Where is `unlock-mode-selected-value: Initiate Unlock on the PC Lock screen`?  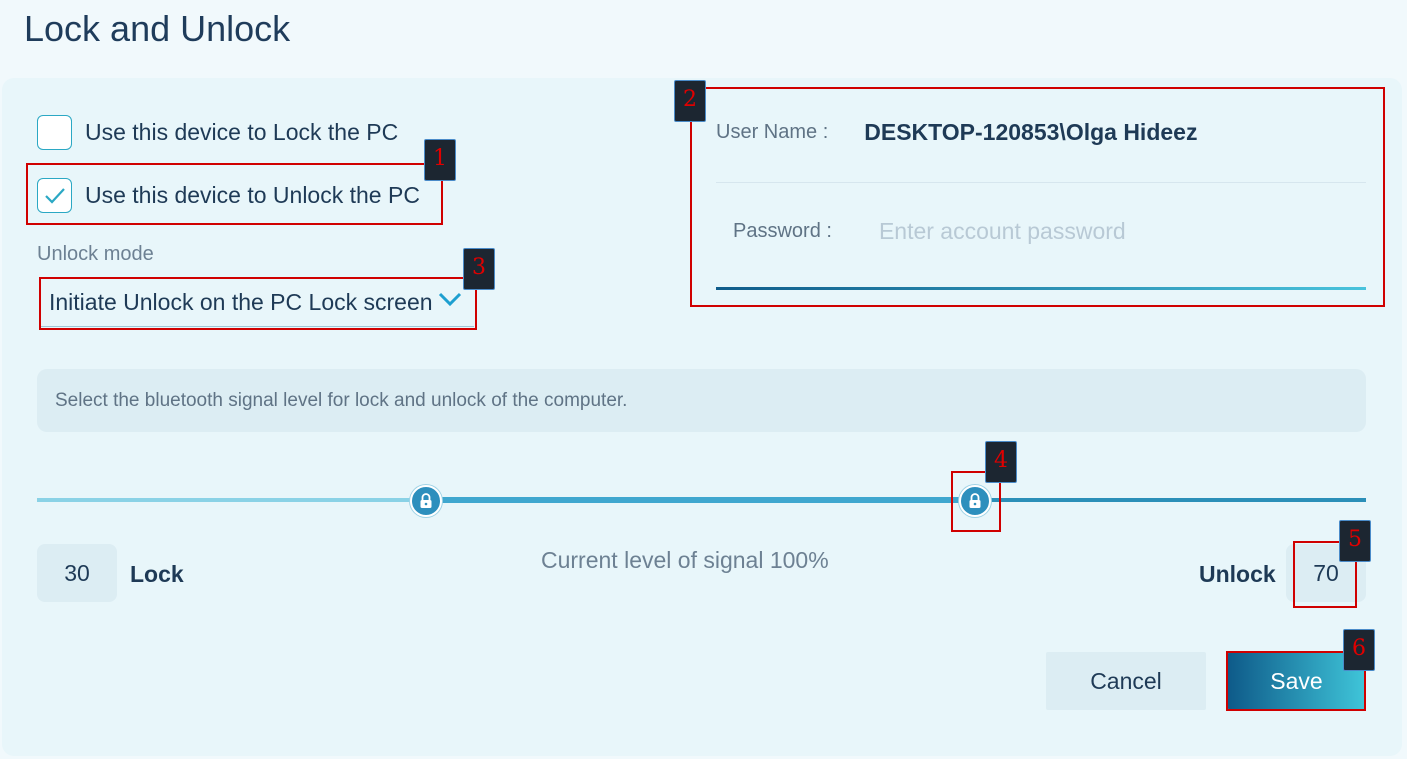 unlock-mode-selected-value: Initiate Unlock on the PC Lock screen is located at coordinates (241, 302).